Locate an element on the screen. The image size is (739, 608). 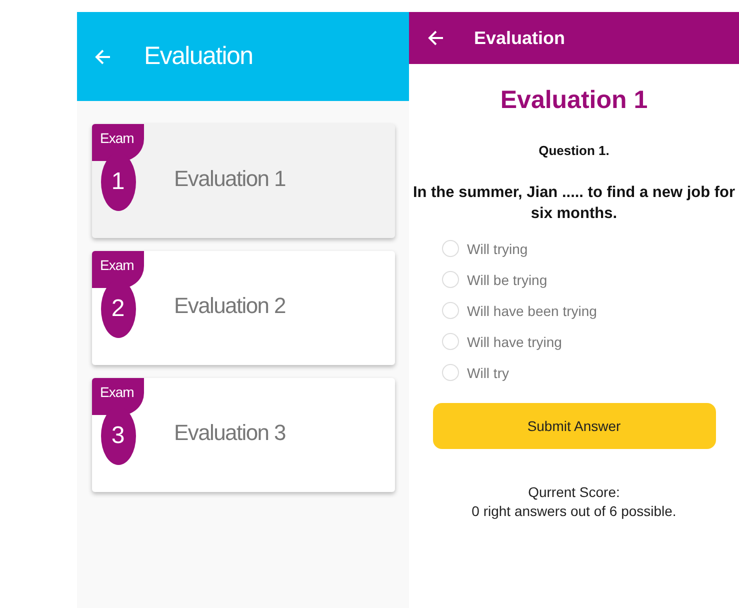
evaluation-card: Exam 1 Evaluation 1 is located at coordinates (243, 181).